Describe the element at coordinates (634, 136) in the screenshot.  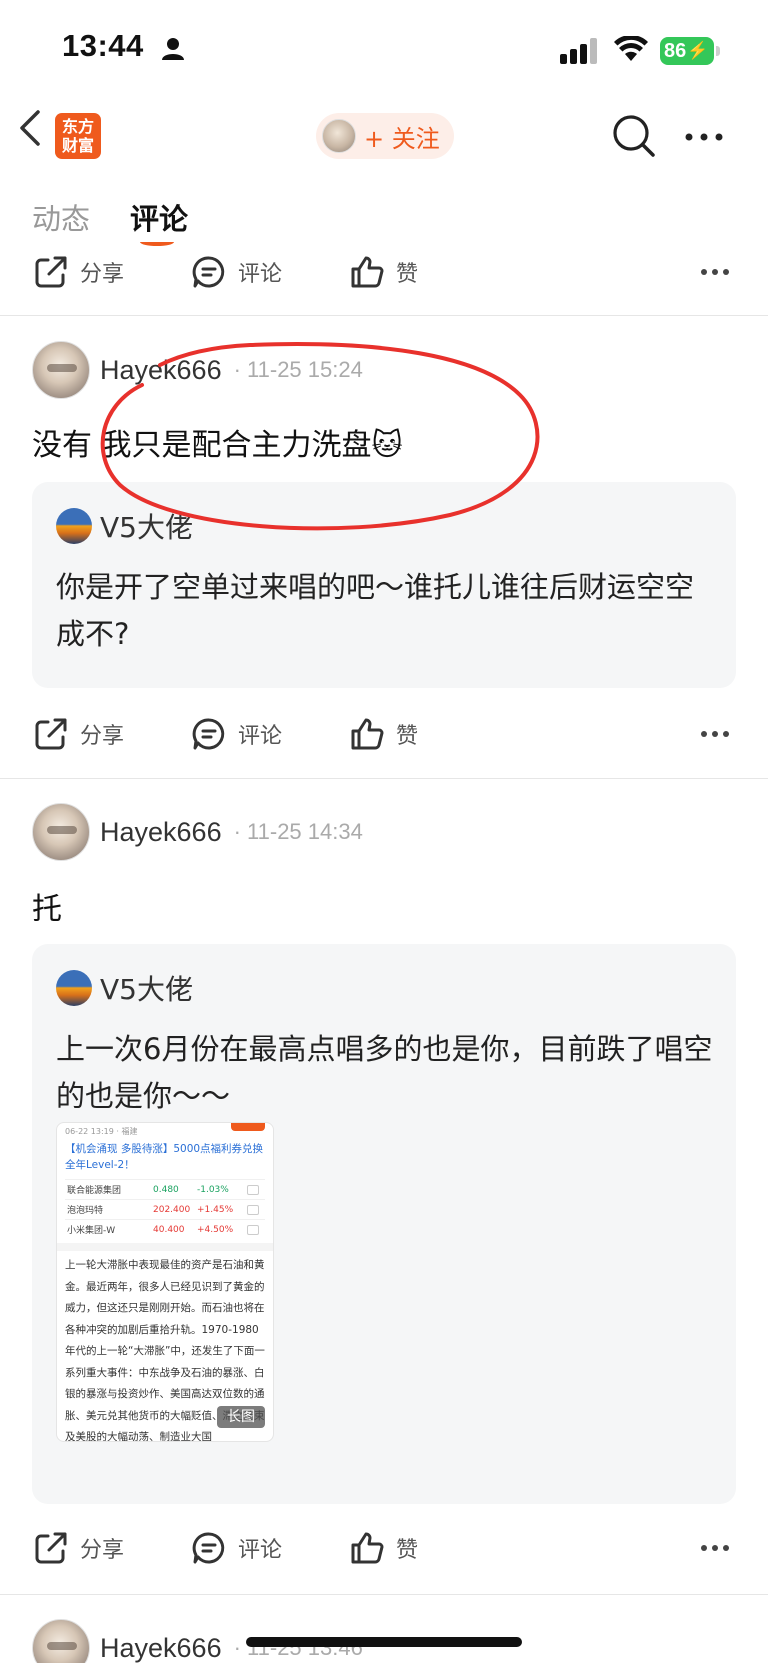
I see `search-icon` at that location.